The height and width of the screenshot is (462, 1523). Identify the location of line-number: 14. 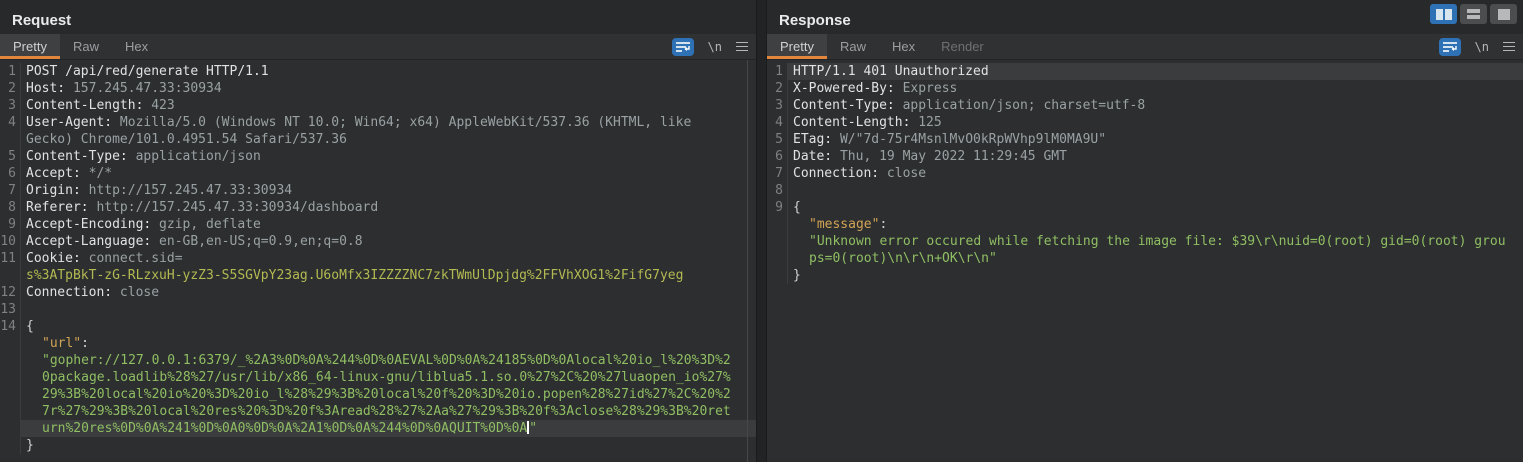
(10, 326).